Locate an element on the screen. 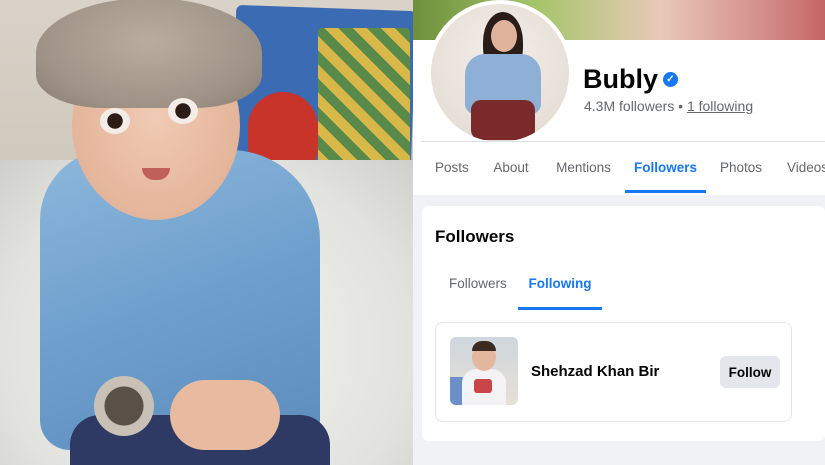 This screenshot has width=825, height=465. flat-cap is located at coordinates (149, 54).